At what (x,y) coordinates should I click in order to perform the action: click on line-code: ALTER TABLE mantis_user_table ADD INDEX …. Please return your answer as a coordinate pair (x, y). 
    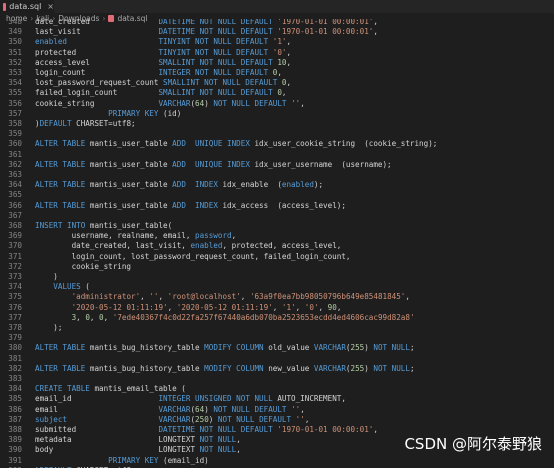
    Looking at the image, I should click on (179, 184).